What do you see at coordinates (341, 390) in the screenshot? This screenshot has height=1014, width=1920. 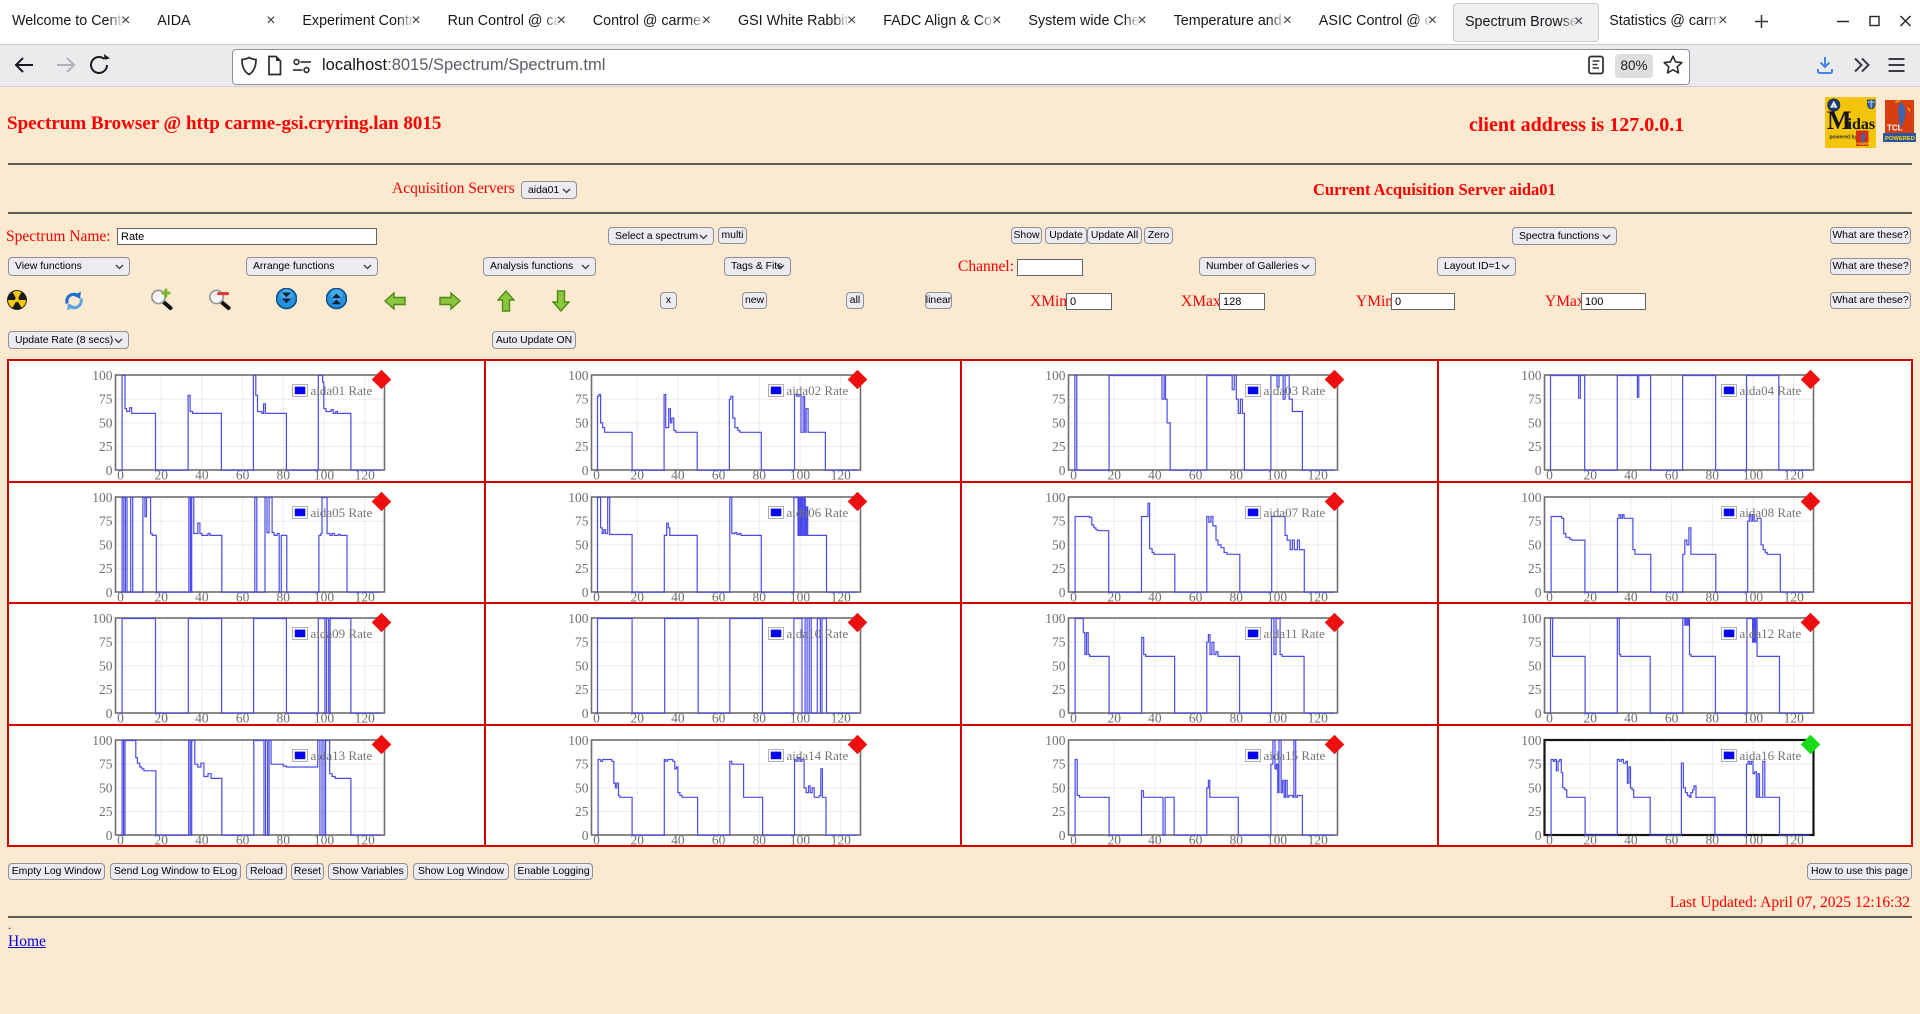 I see `svg-text: aida01 Rate` at bounding box center [341, 390].